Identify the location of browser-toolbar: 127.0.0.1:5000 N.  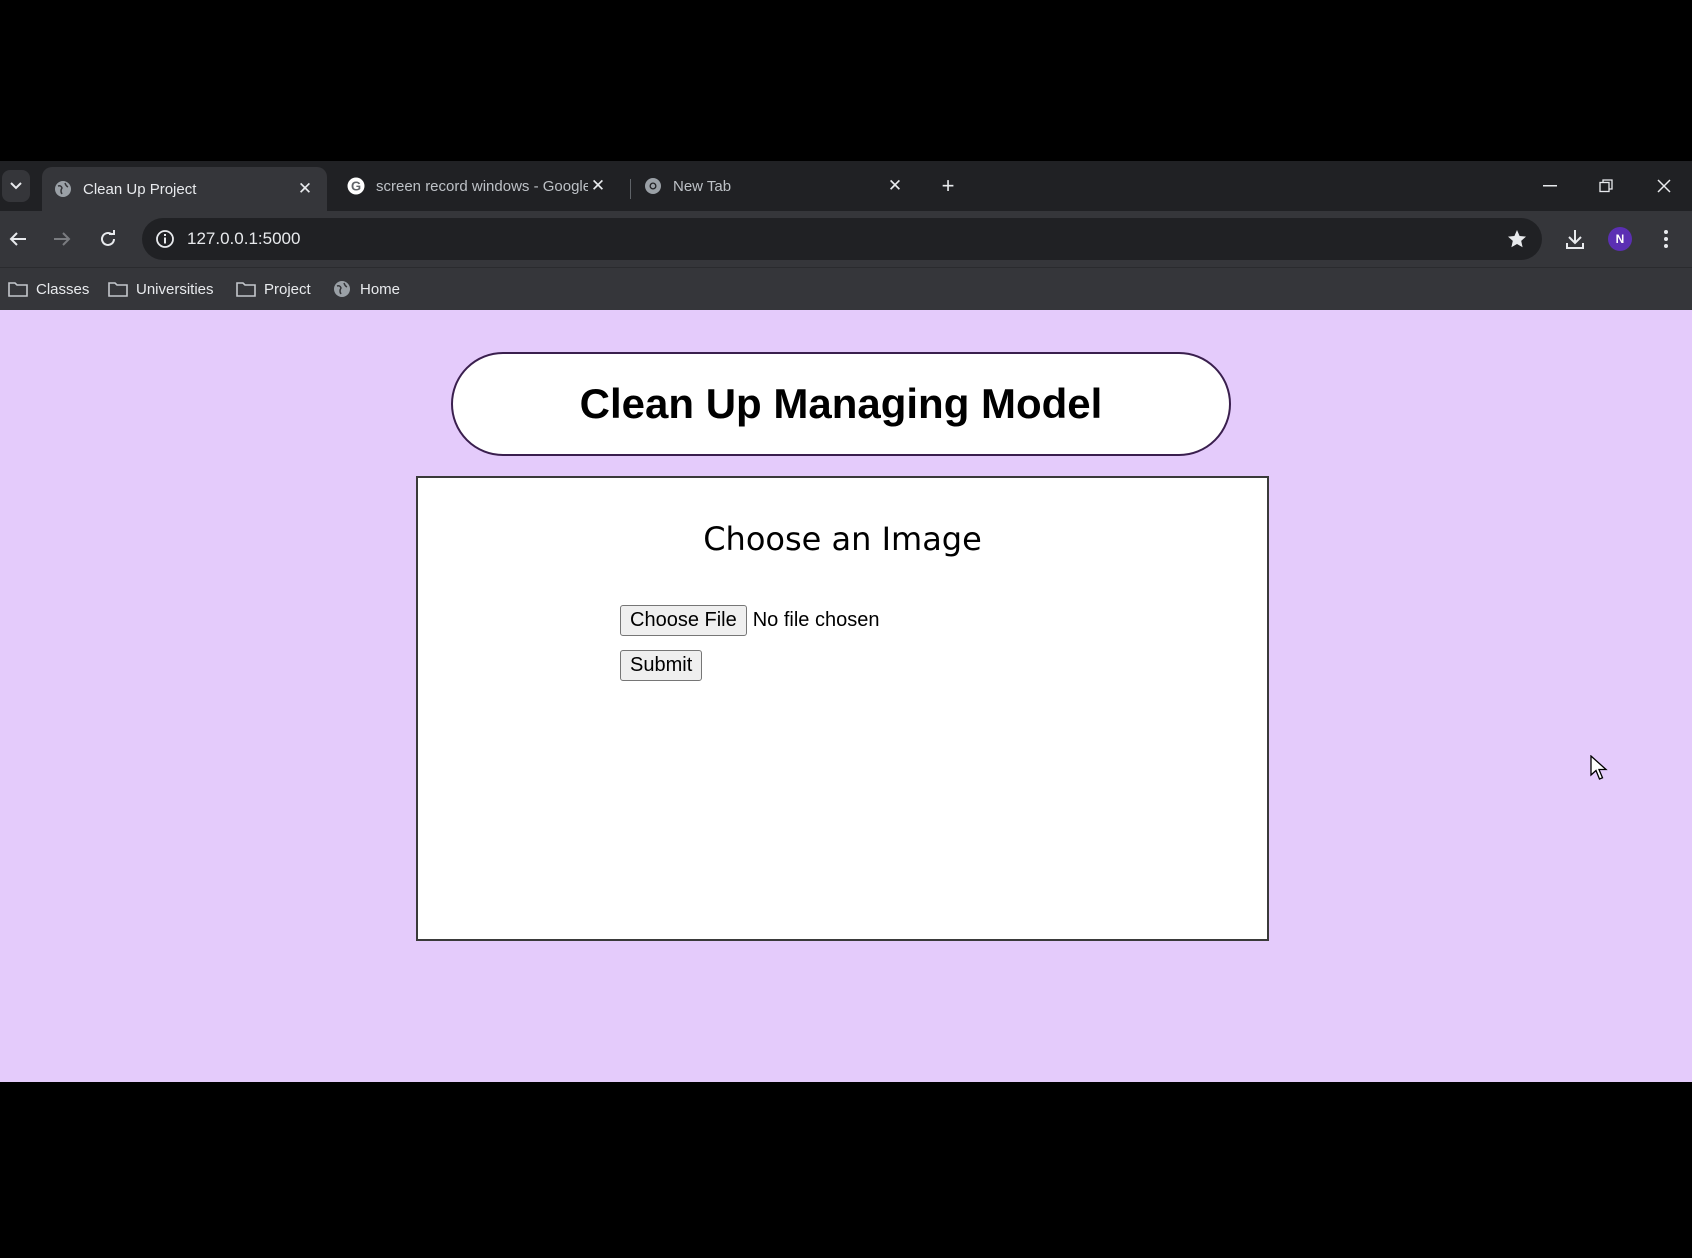
(846, 239).